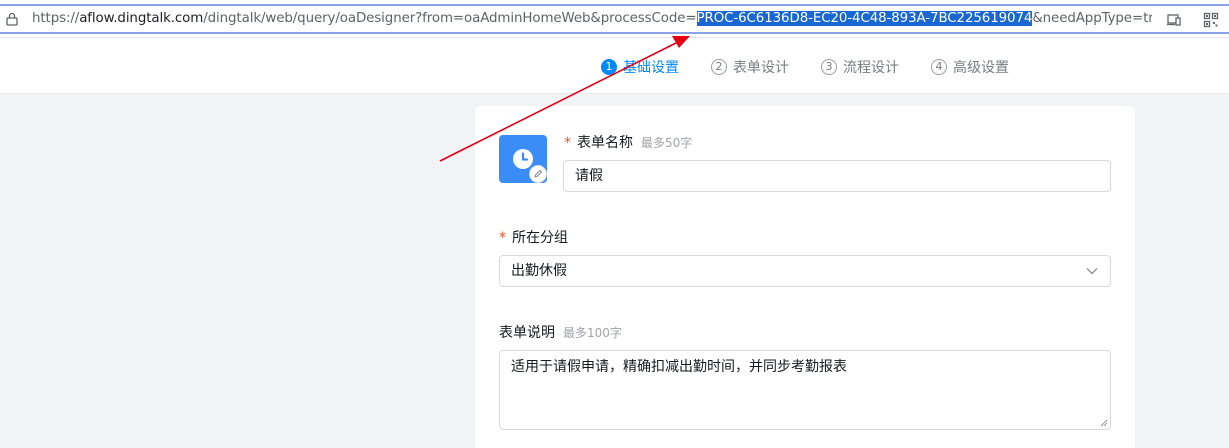 This screenshot has height=448, width=1229. Describe the element at coordinates (12, 19) in the screenshot. I see `lock-icon` at that location.